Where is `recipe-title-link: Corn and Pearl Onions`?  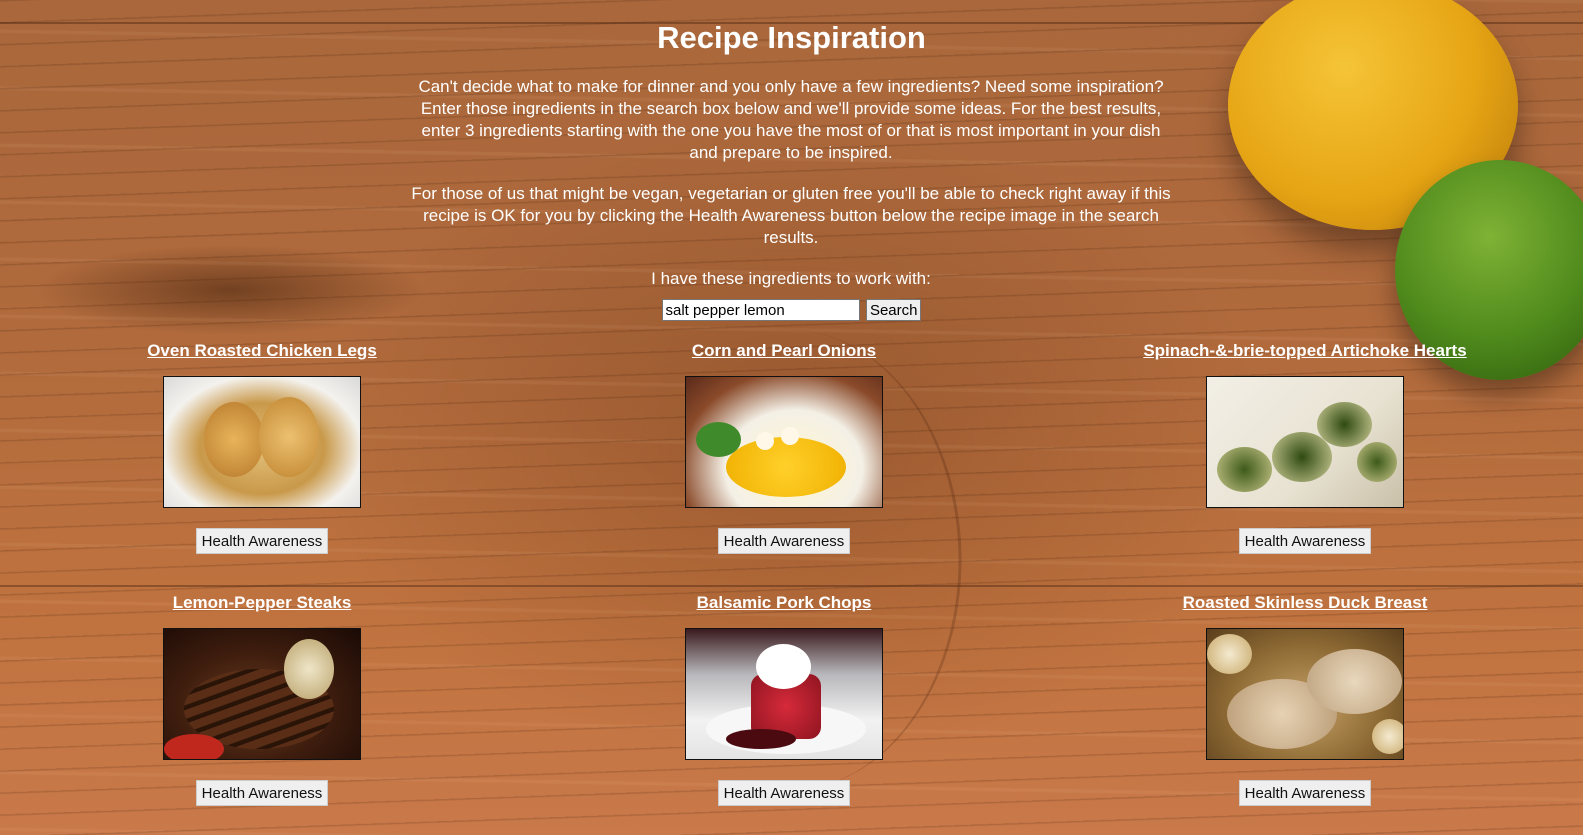 recipe-title-link: Corn and Pearl Onions is located at coordinates (784, 351).